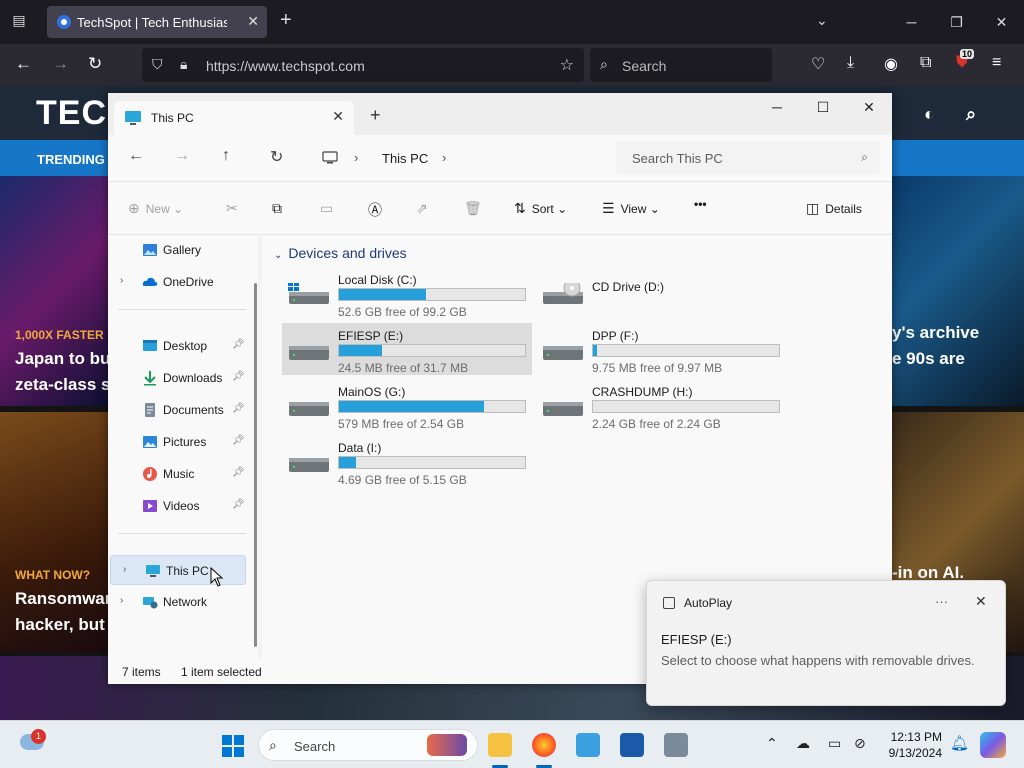 This screenshot has width=1024, height=768. What do you see at coordinates (285, 66) in the screenshot?
I see `url-text: https://www.techspot.com` at bounding box center [285, 66].